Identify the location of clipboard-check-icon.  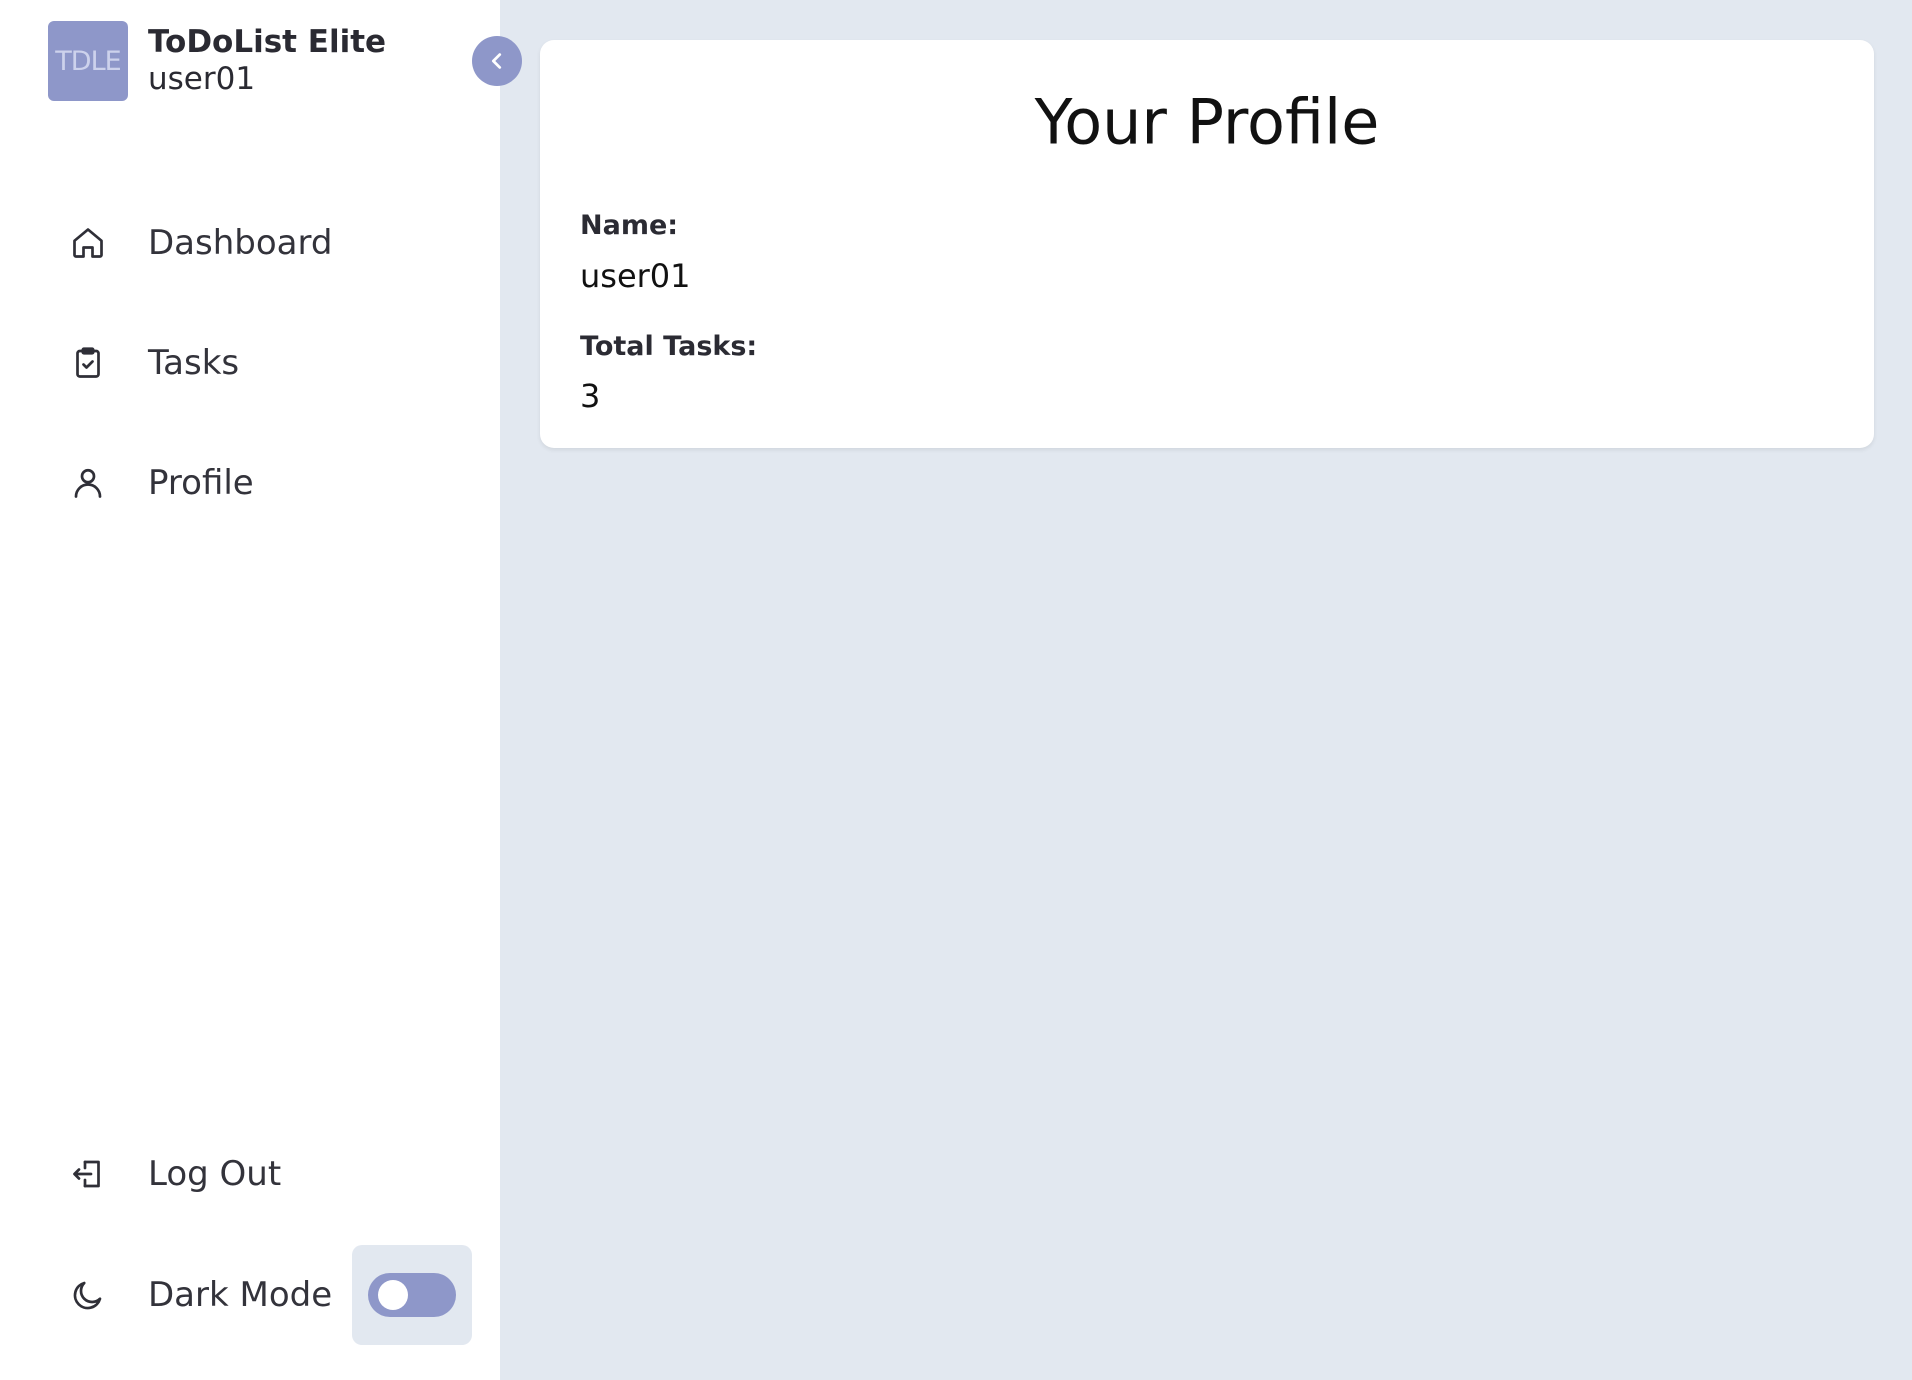
(88, 363).